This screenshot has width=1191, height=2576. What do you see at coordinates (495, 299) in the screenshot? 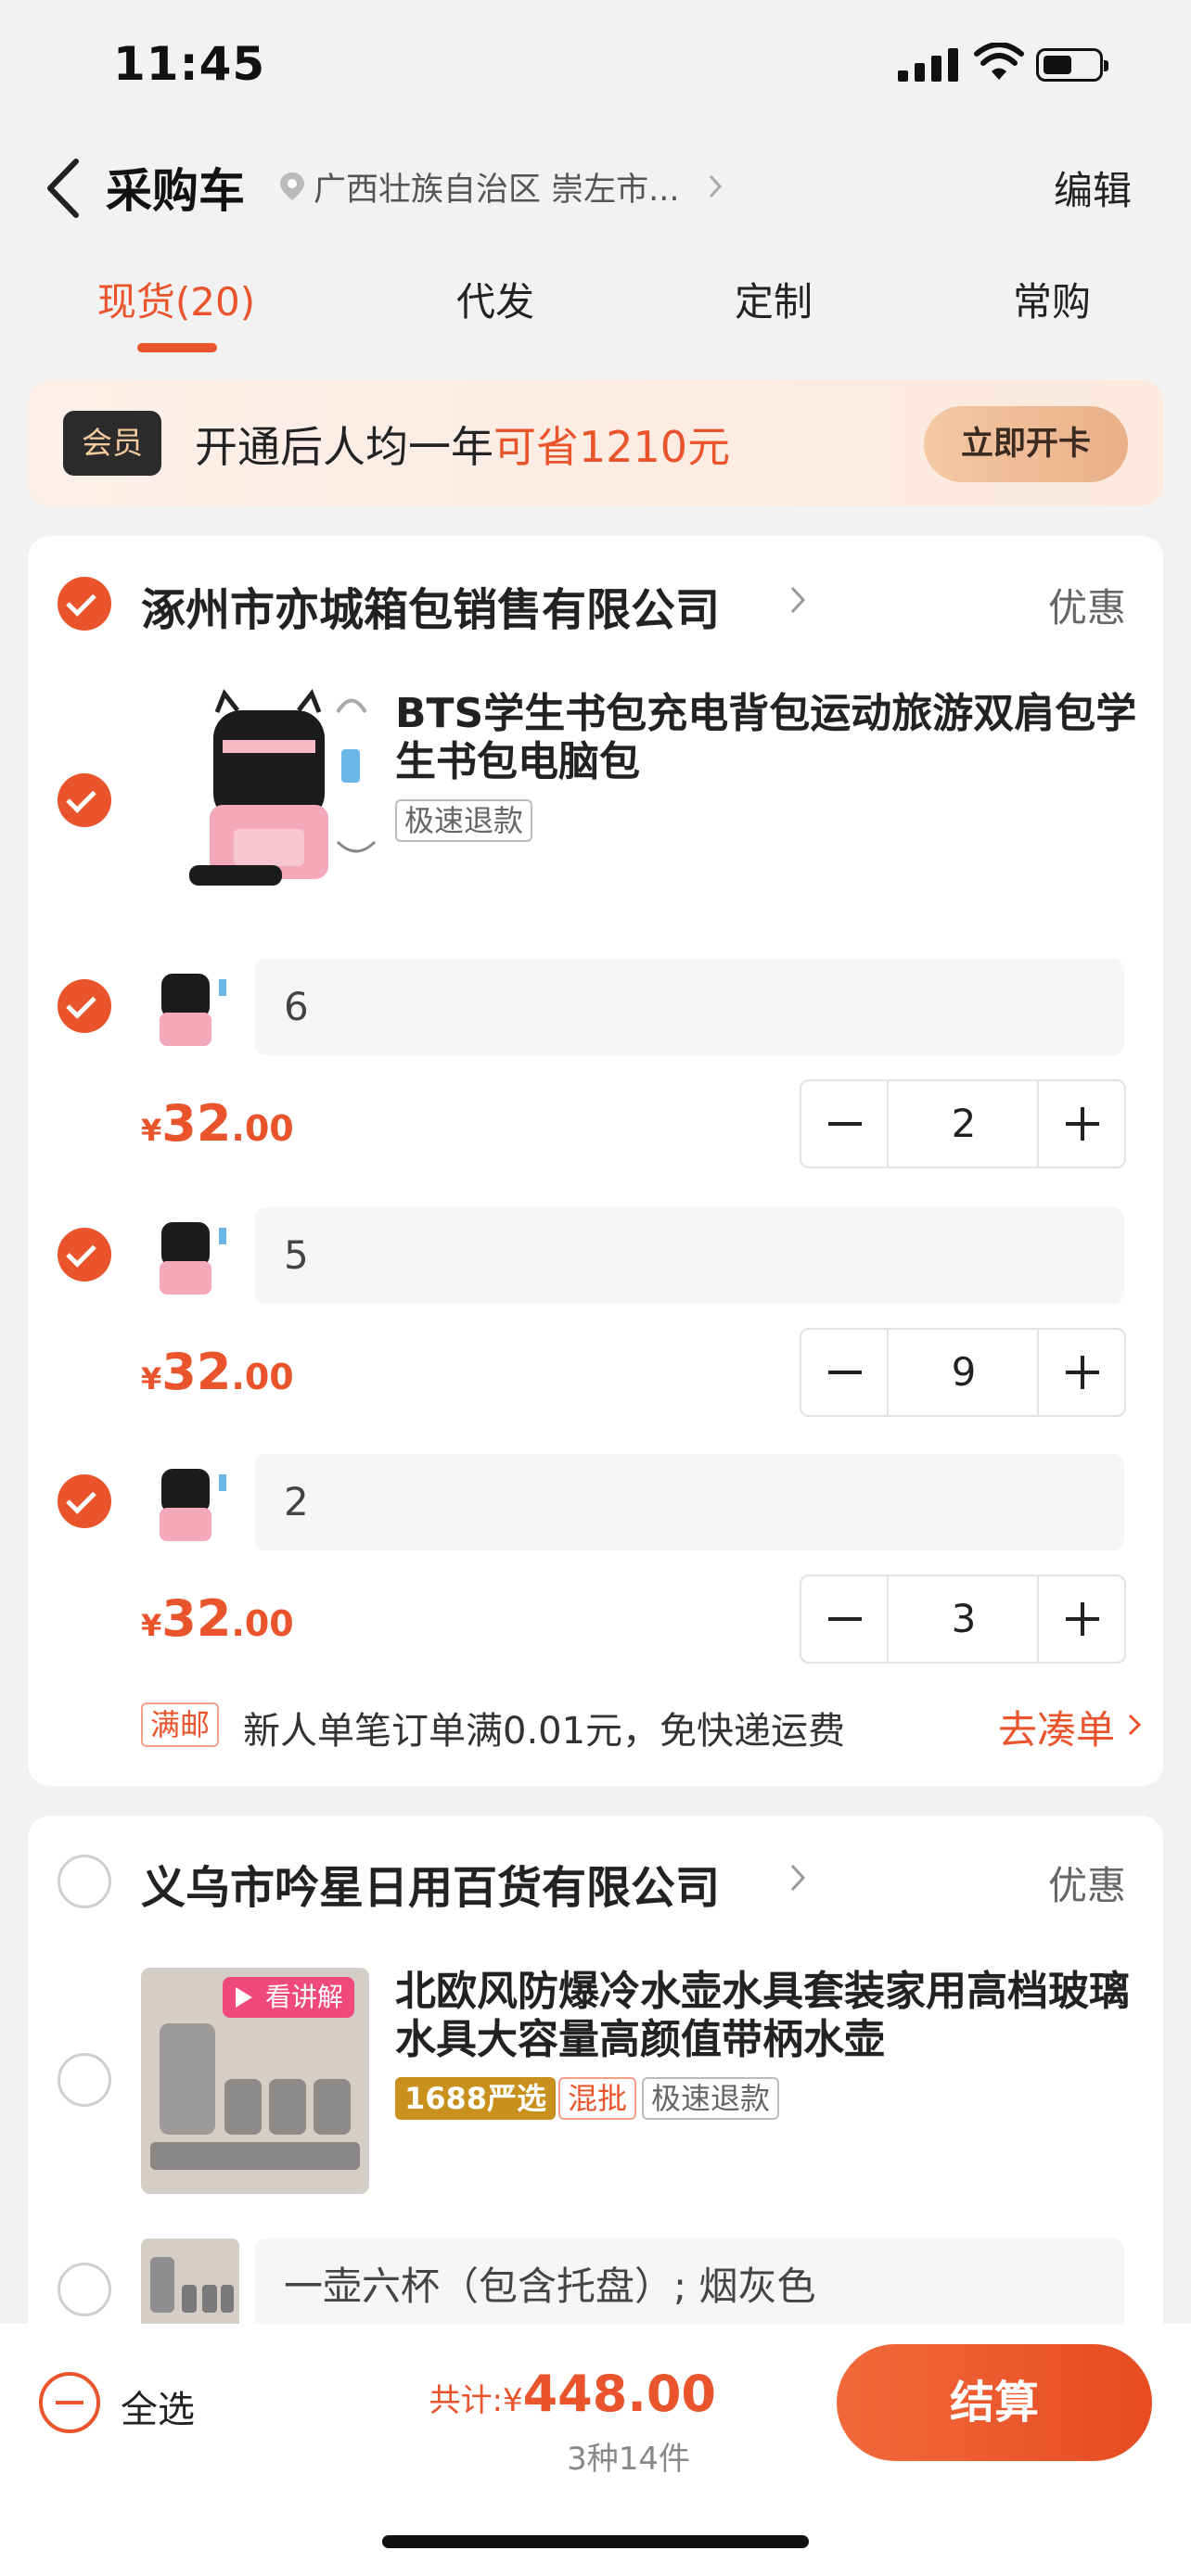
I see `tab-dropship: 代发` at bounding box center [495, 299].